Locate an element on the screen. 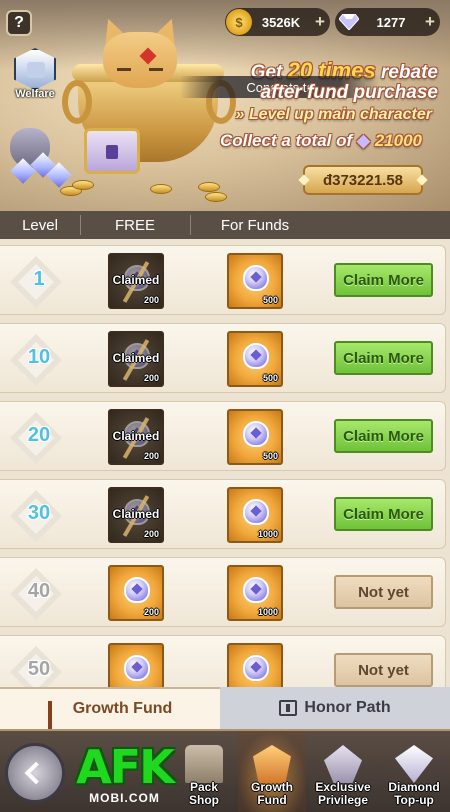 Image resolution: width=450 pixels, height=812 pixels. reward-row: 20 Claimed 200 500 Claim More is located at coordinates (223, 436).